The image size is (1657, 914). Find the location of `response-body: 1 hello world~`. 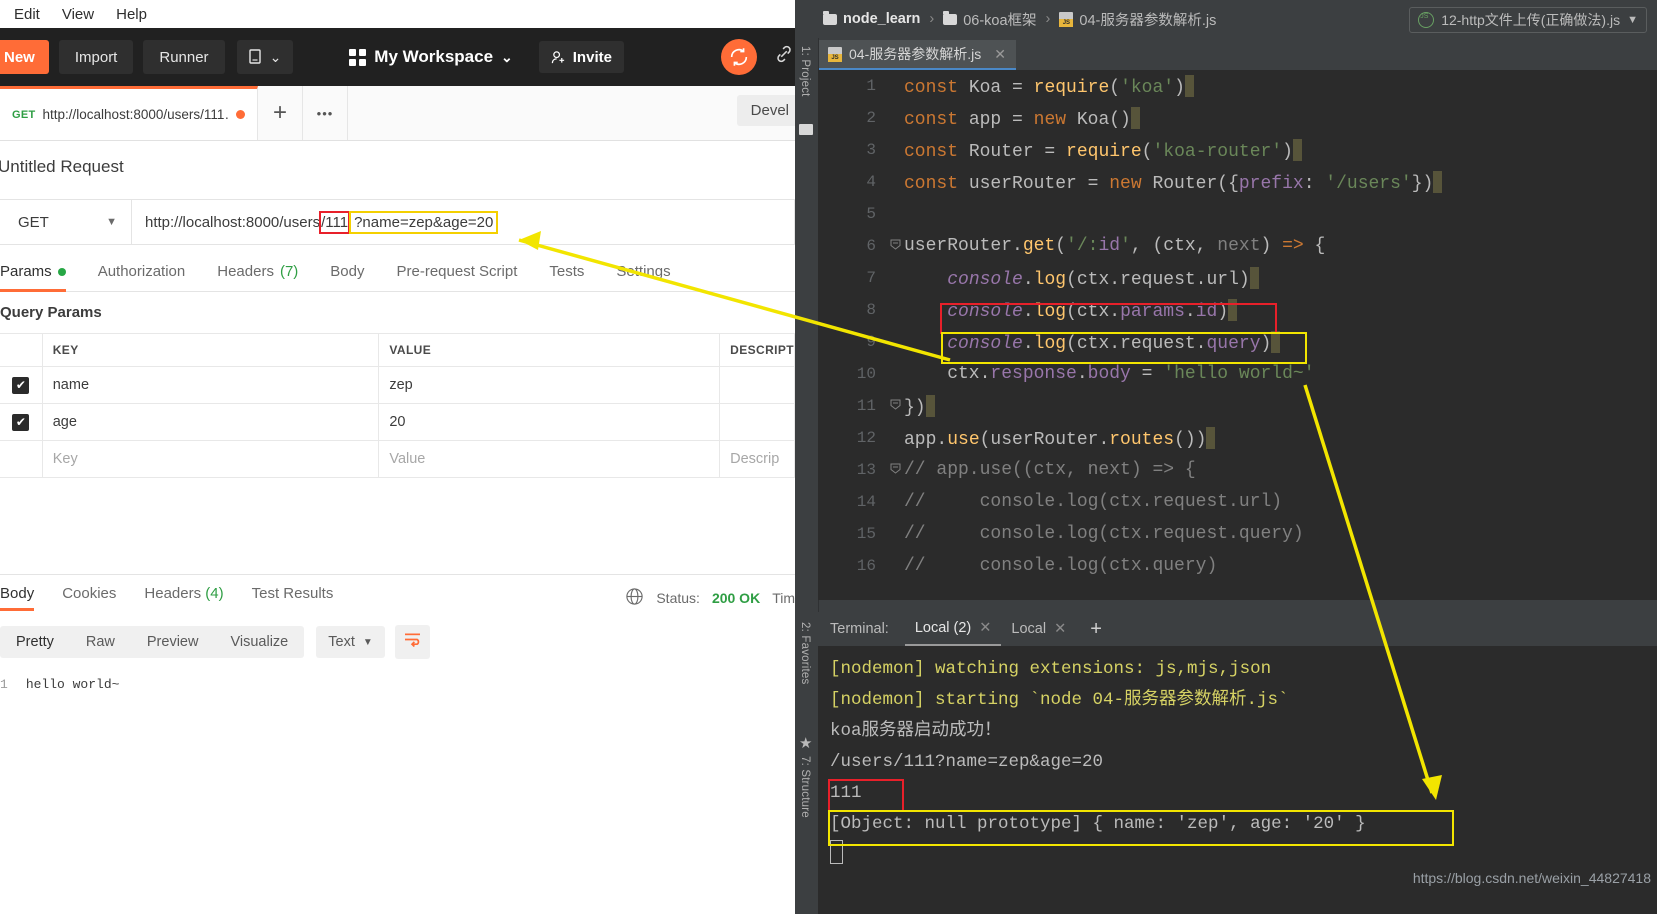

response-body: 1 hello world~ is located at coordinates (397, 684).